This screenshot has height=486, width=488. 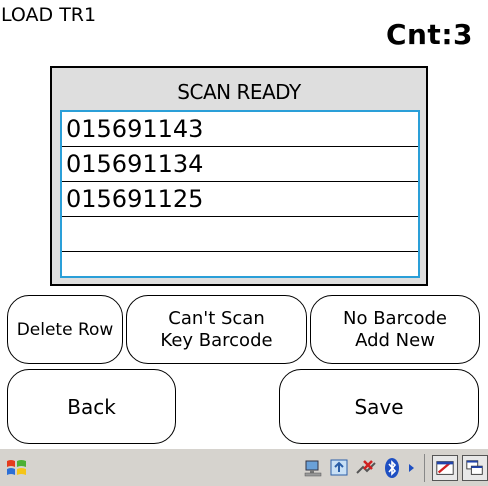 I want to click on screen-title: LOAD TR1, so click(x=49, y=15).